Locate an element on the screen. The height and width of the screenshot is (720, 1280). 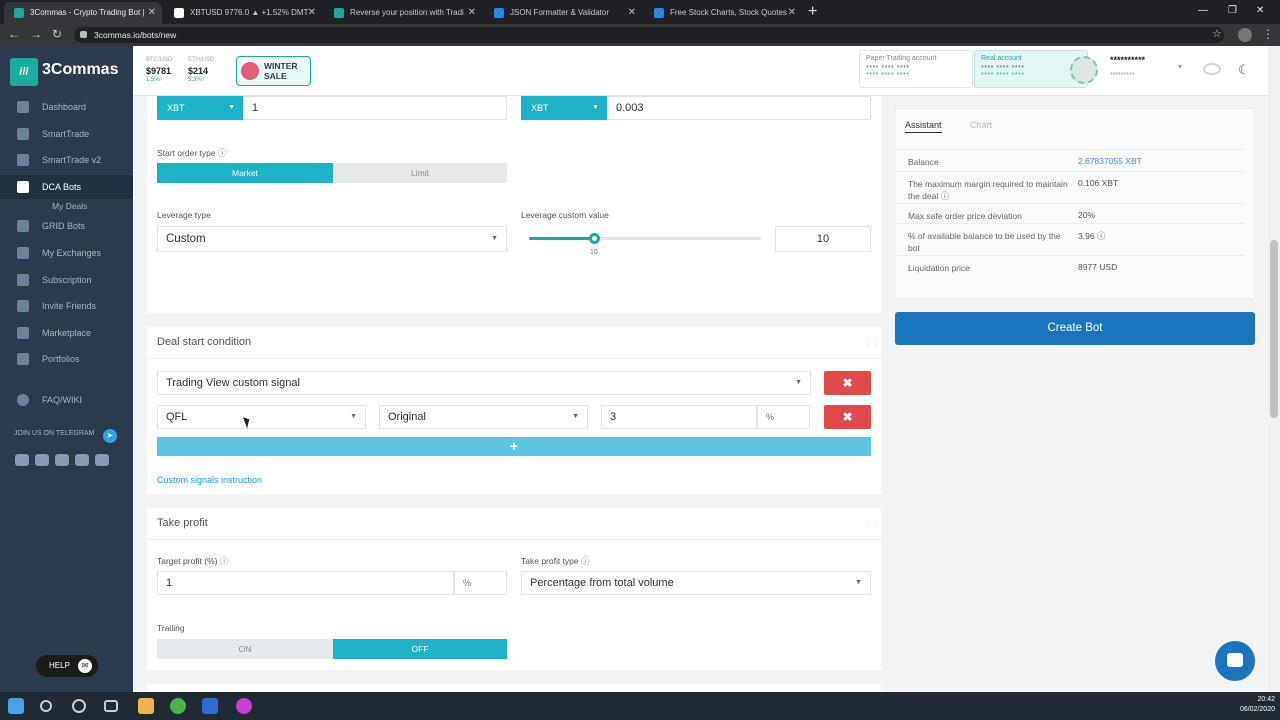
system-clock: 20:42 06/02/2020 is located at coordinates (1252, 705).